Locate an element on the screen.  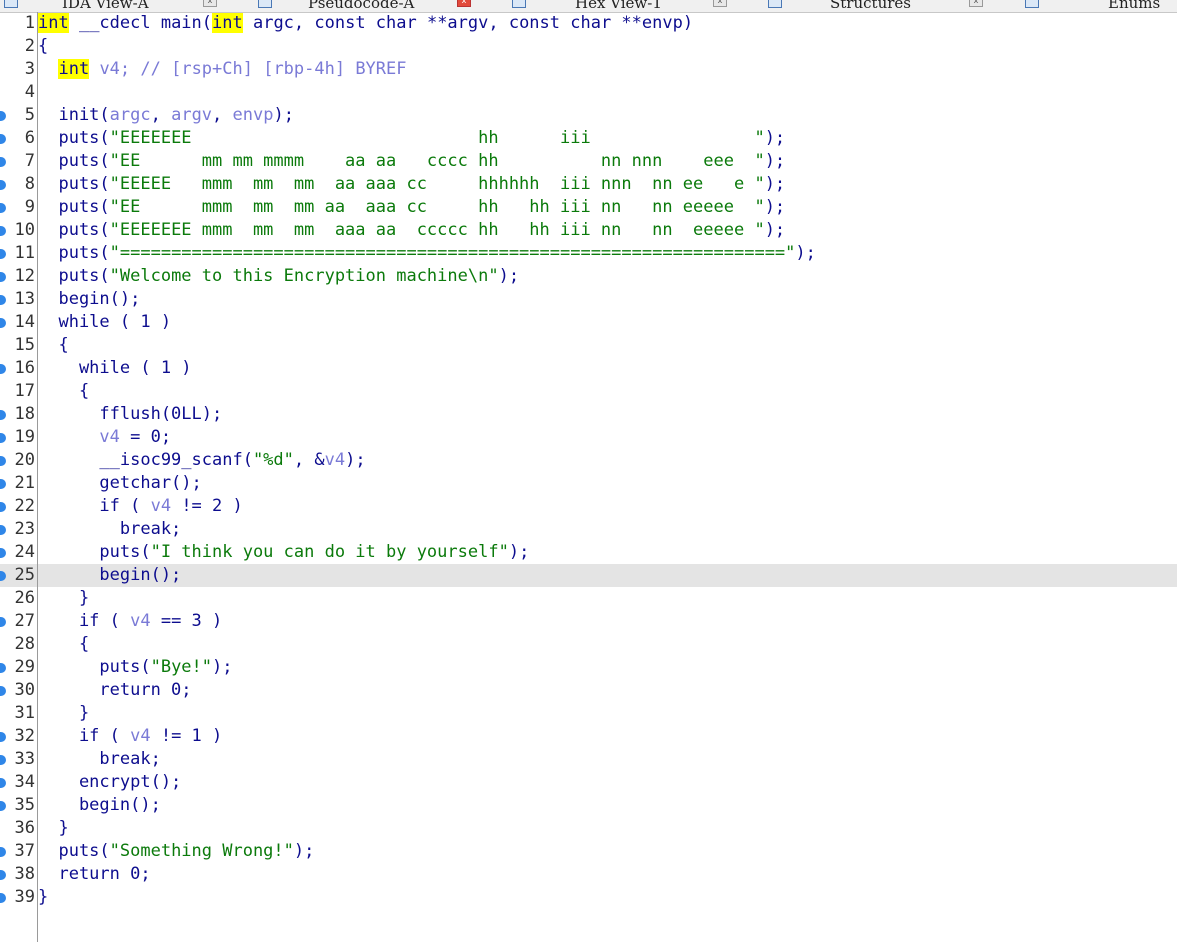
code-text: puts("Something Wrong!"); is located at coordinates (176, 851).